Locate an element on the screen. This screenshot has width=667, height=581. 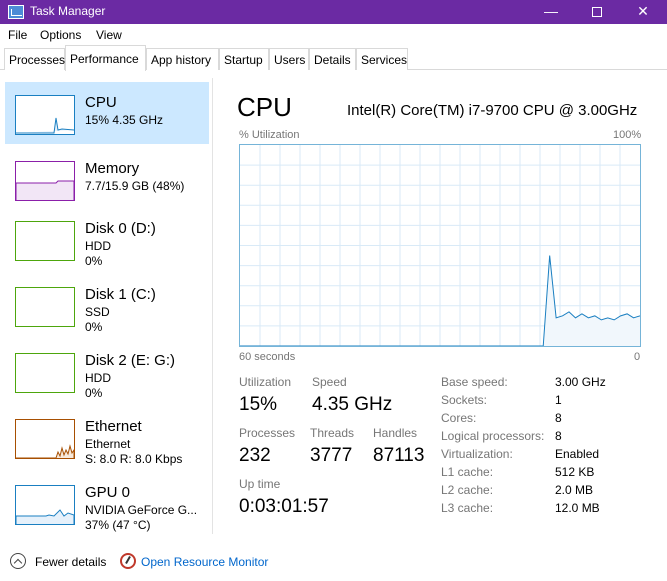
sidebar-item-ethernet: Ethernet Ethernet S: 8.0 R: 8.0 Kbps is located at coordinates (107, 437).